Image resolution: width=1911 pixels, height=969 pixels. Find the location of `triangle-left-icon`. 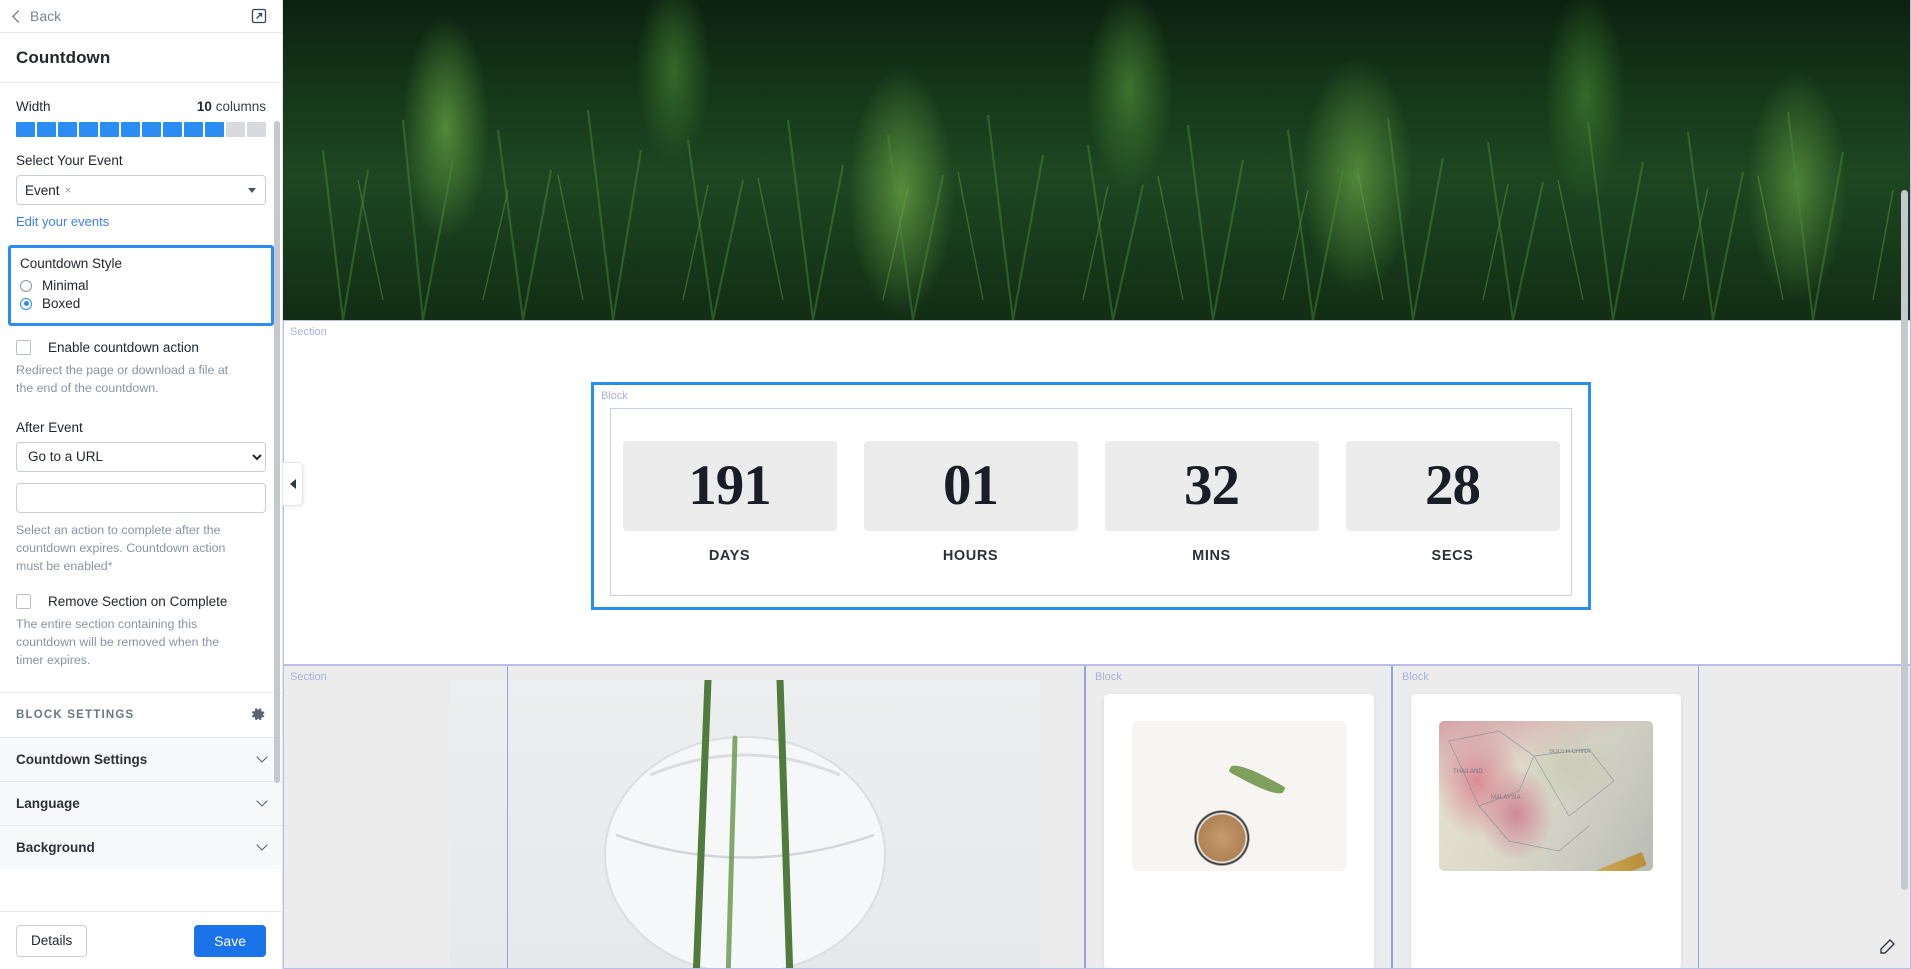

triangle-left-icon is located at coordinates (292, 484).